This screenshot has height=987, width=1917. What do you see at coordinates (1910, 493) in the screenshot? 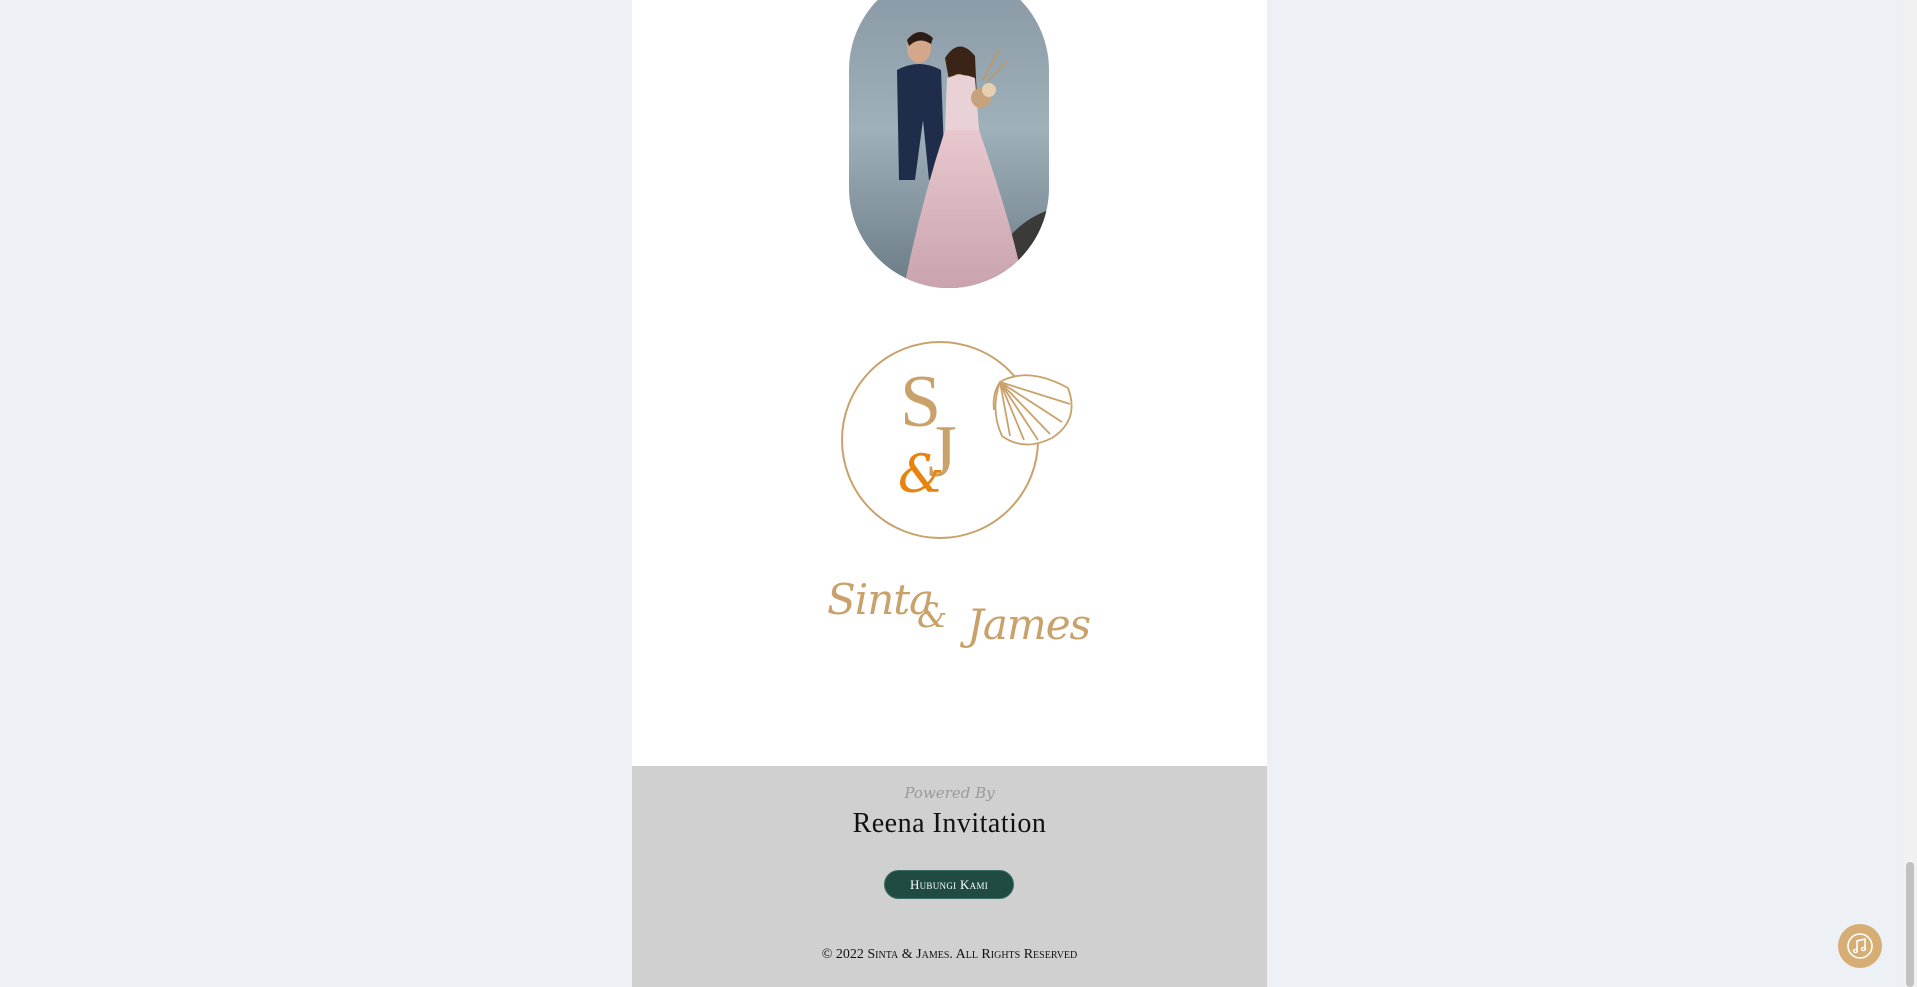
I see `page-scrollbar` at bounding box center [1910, 493].